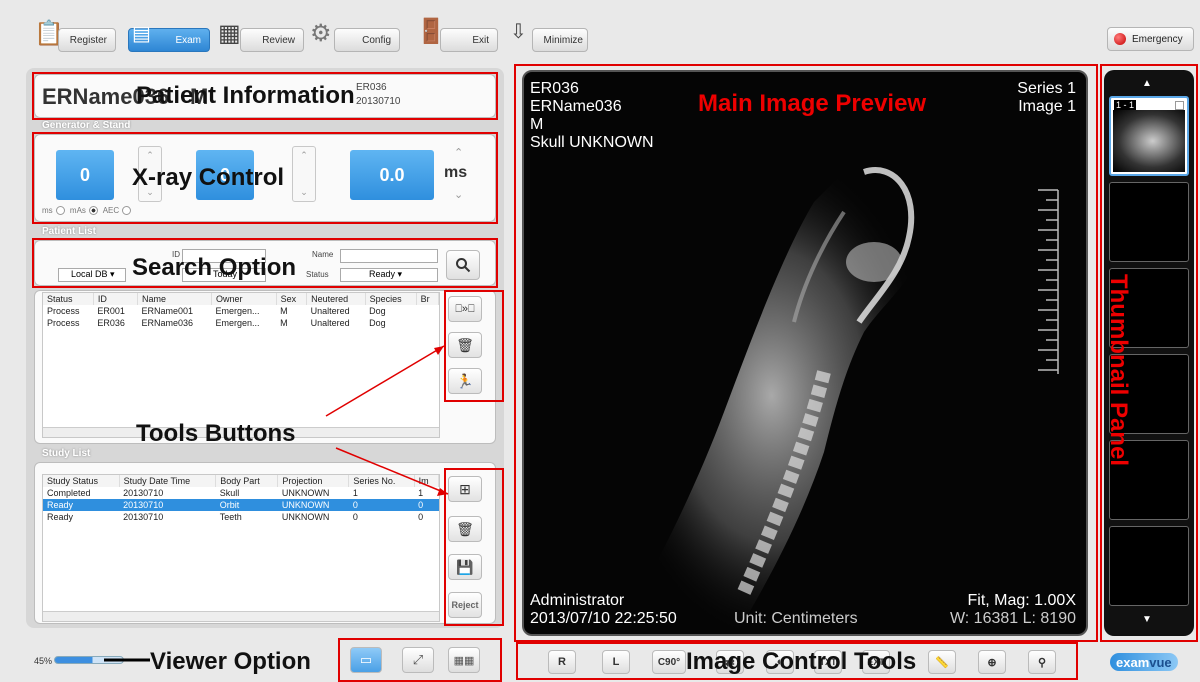  Describe the element at coordinates (230, 661) in the screenshot. I see `label-viewer-option: Viewer Option` at that location.